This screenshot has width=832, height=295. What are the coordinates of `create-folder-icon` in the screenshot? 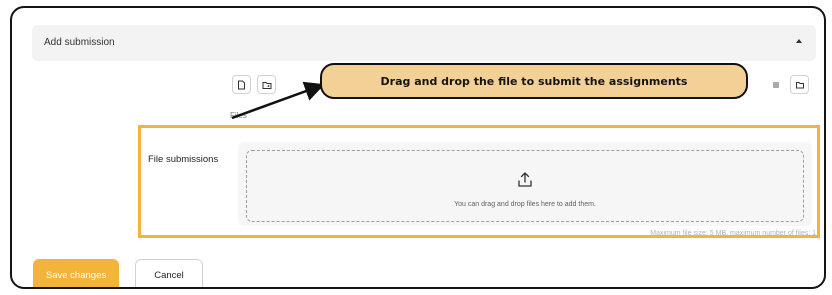 It's located at (266, 85).